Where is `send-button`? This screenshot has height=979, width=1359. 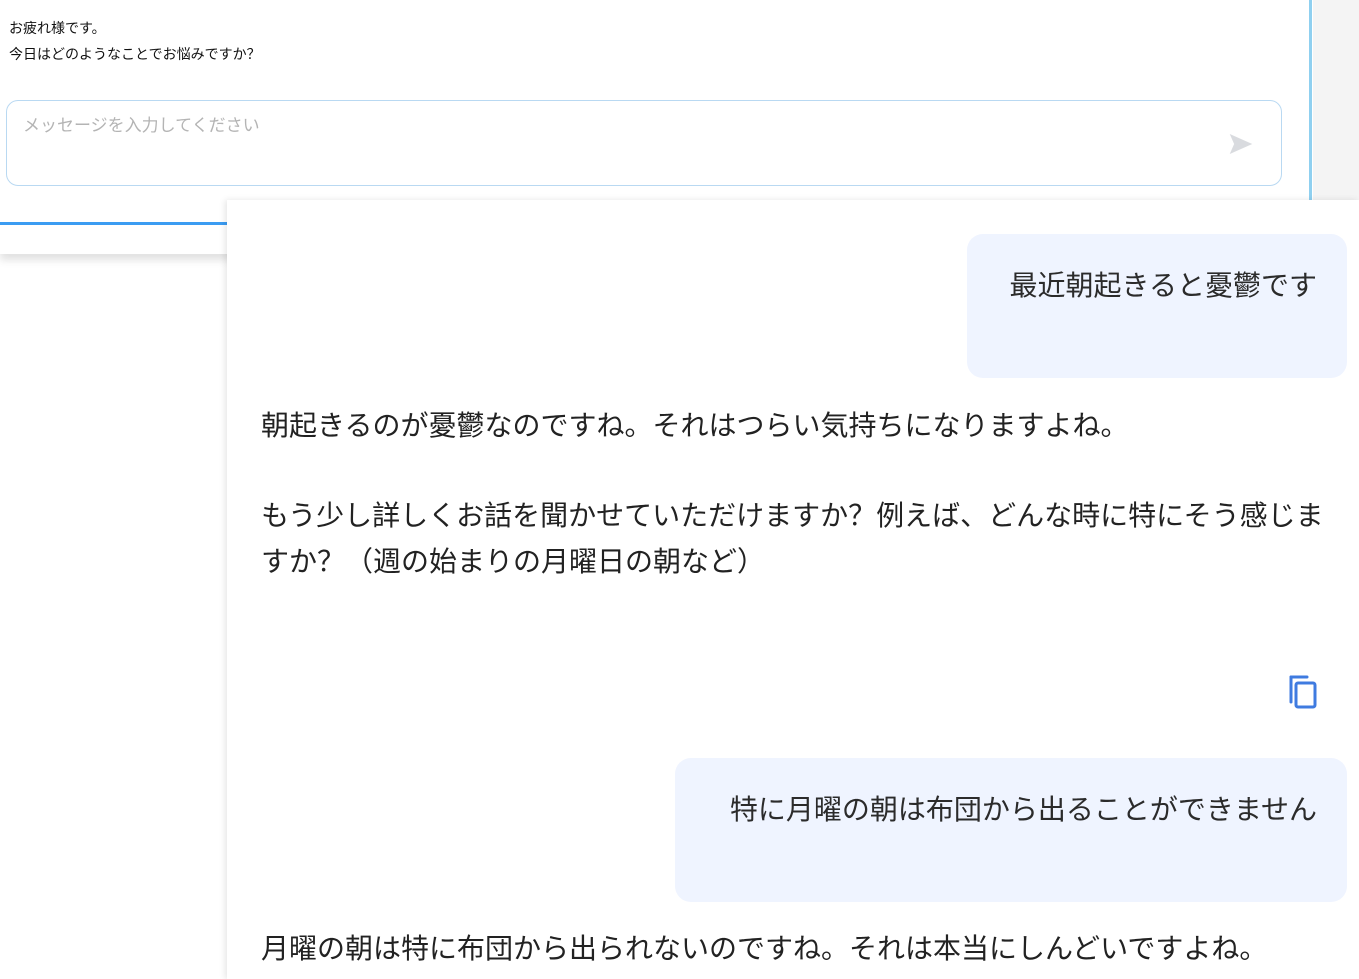 send-button is located at coordinates (1241, 145).